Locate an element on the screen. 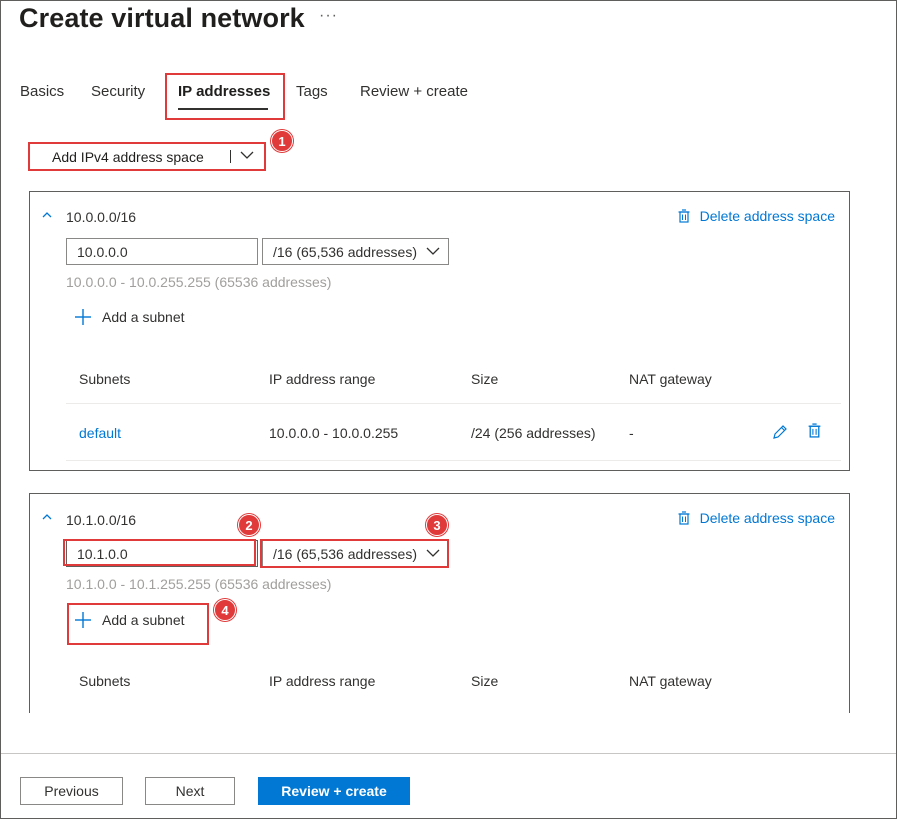 The height and width of the screenshot is (819, 897). review-create-button: Review + create is located at coordinates (334, 791).